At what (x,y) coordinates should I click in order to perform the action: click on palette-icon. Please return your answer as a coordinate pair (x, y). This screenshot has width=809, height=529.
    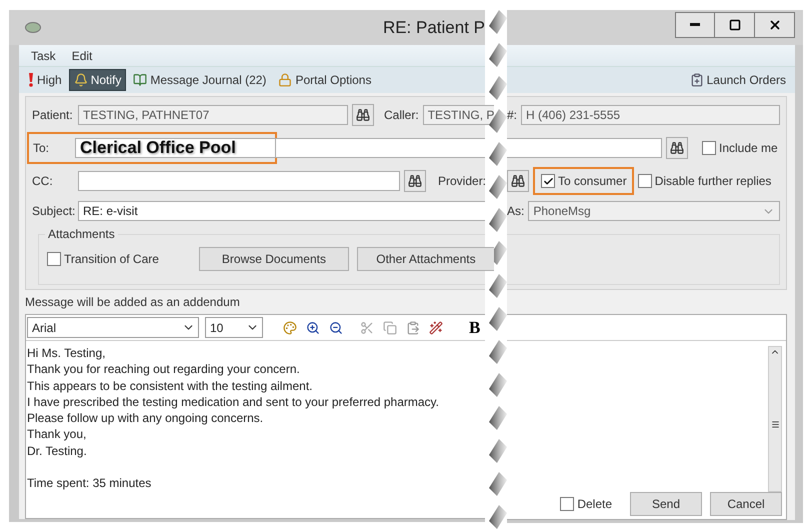
    Looking at the image, I should click on (290, 327).